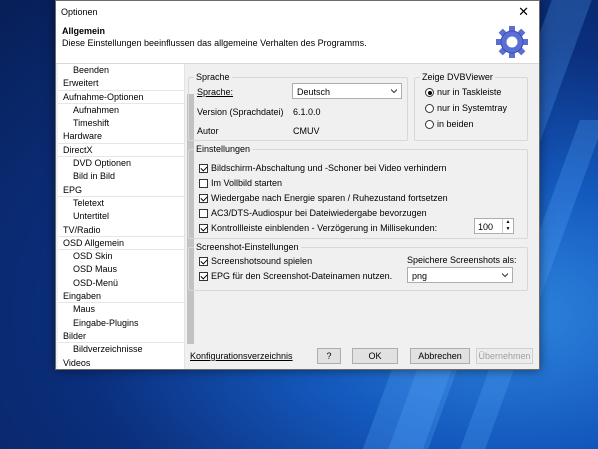  Describe the element at coordinates (121, 283) in the screenshot. I see `tree-item: OSD-Menü` at that location.